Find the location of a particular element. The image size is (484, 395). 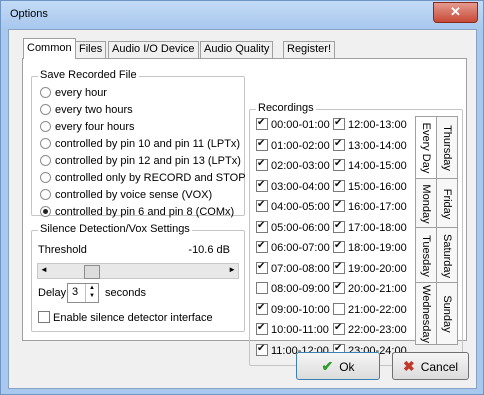

recording-hour-left-7: 07:00-08:00 is located at coordinates (293, 268).